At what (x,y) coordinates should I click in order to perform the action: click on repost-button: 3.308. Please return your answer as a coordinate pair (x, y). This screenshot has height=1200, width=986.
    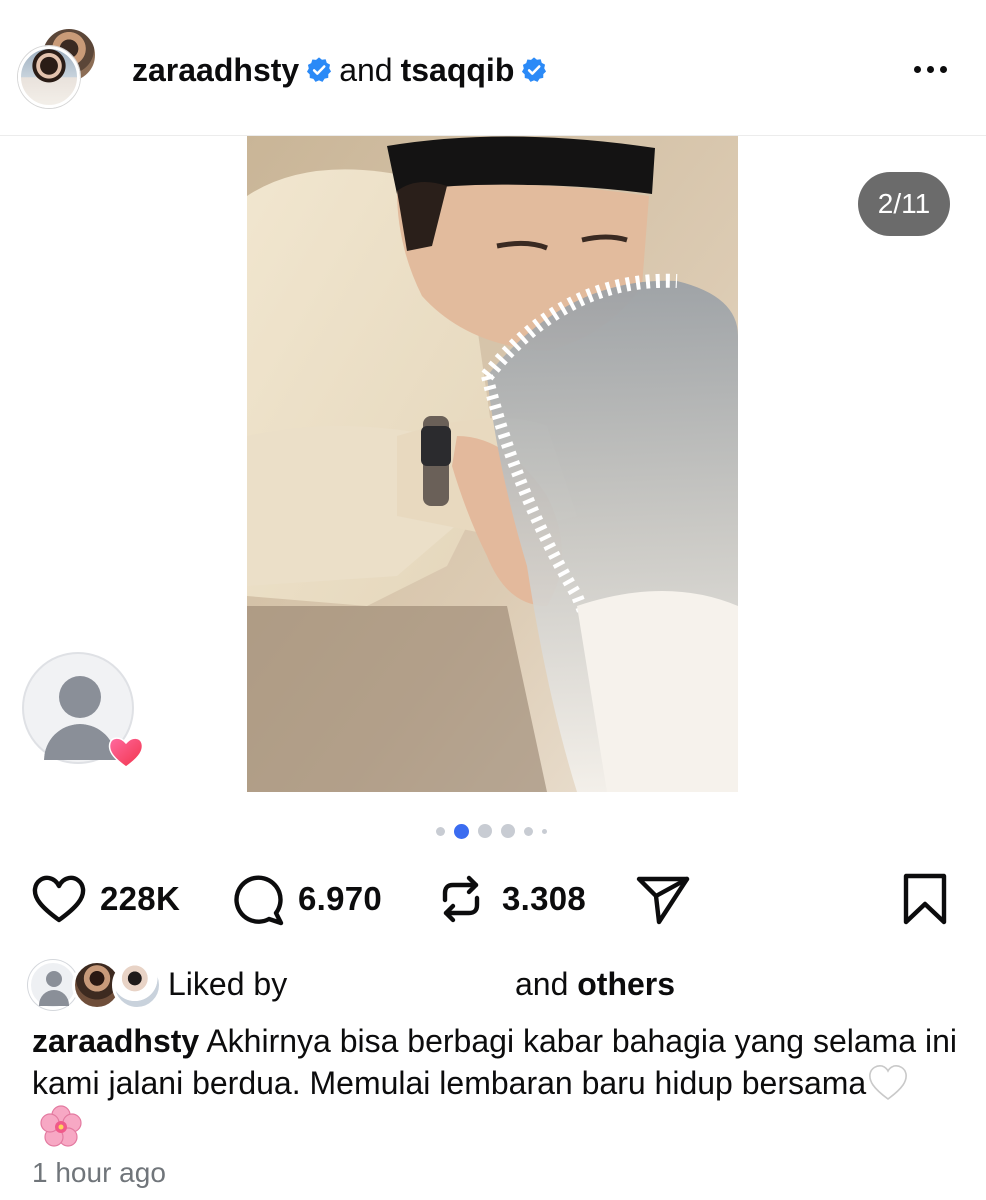
    Looking at the image, I should click on (509, 899).